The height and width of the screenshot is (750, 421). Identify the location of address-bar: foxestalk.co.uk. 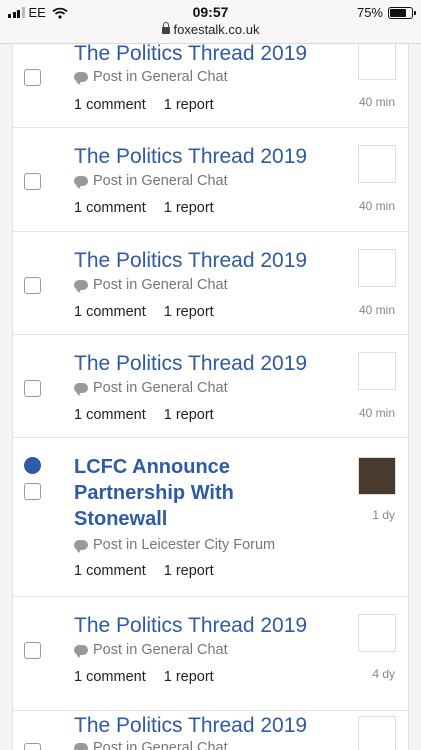
(210, 29).